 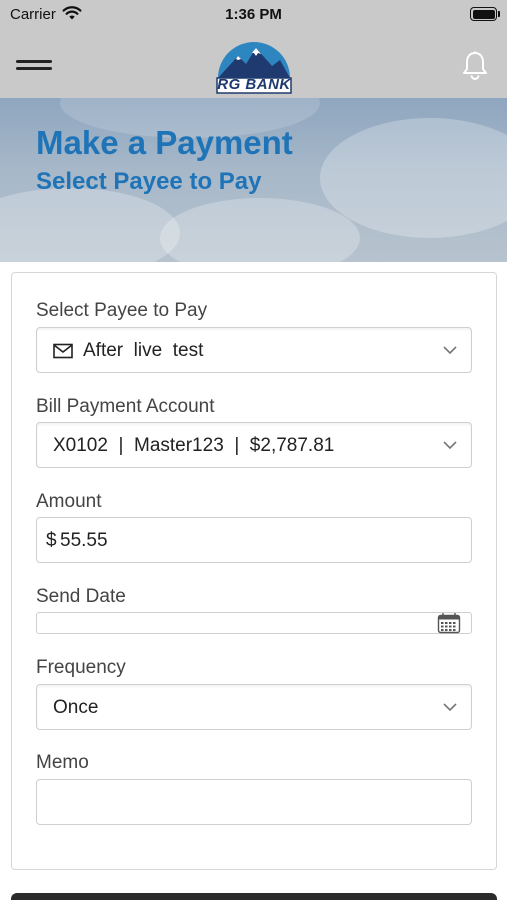 I want to click on frequency-value: Once, so click(x=76, y=707).